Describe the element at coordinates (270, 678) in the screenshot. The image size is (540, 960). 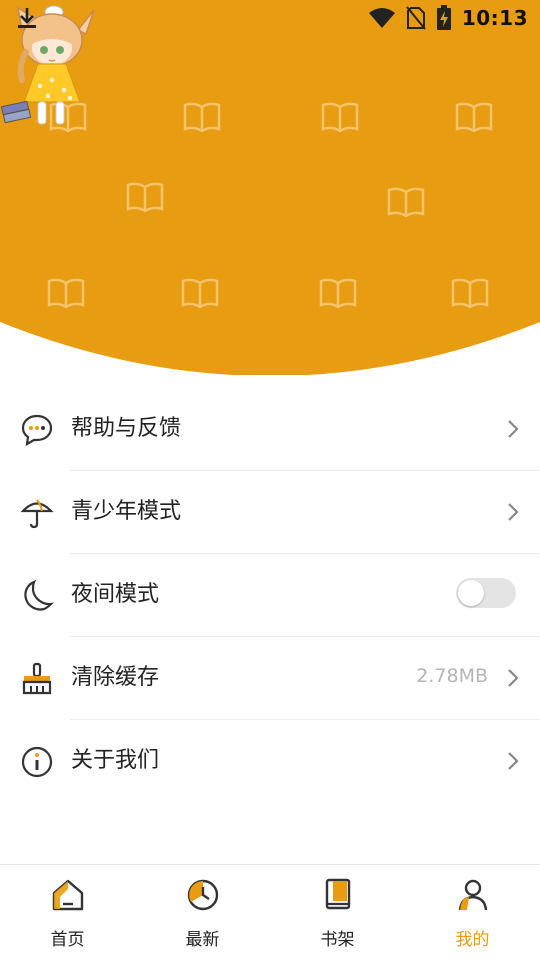
I see `menu-item-clear-cache: 清除缓存 2.78MB` at that location.